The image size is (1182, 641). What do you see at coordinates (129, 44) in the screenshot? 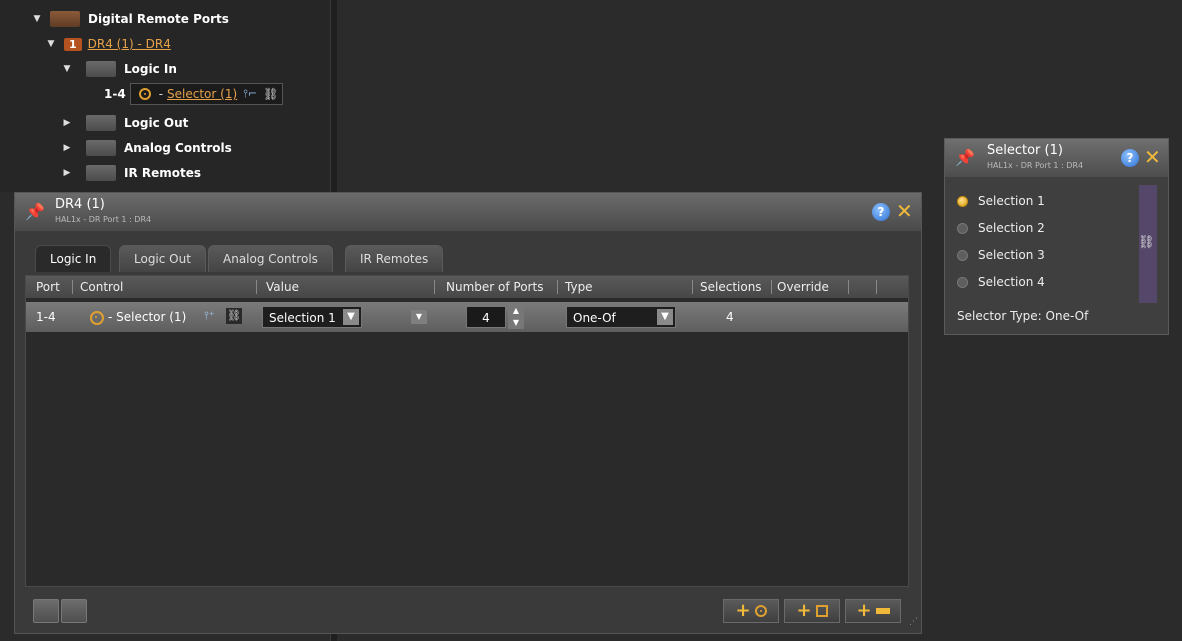
I see `device-link: DR4 (1) - DR4` at bounding box center [129, 44].